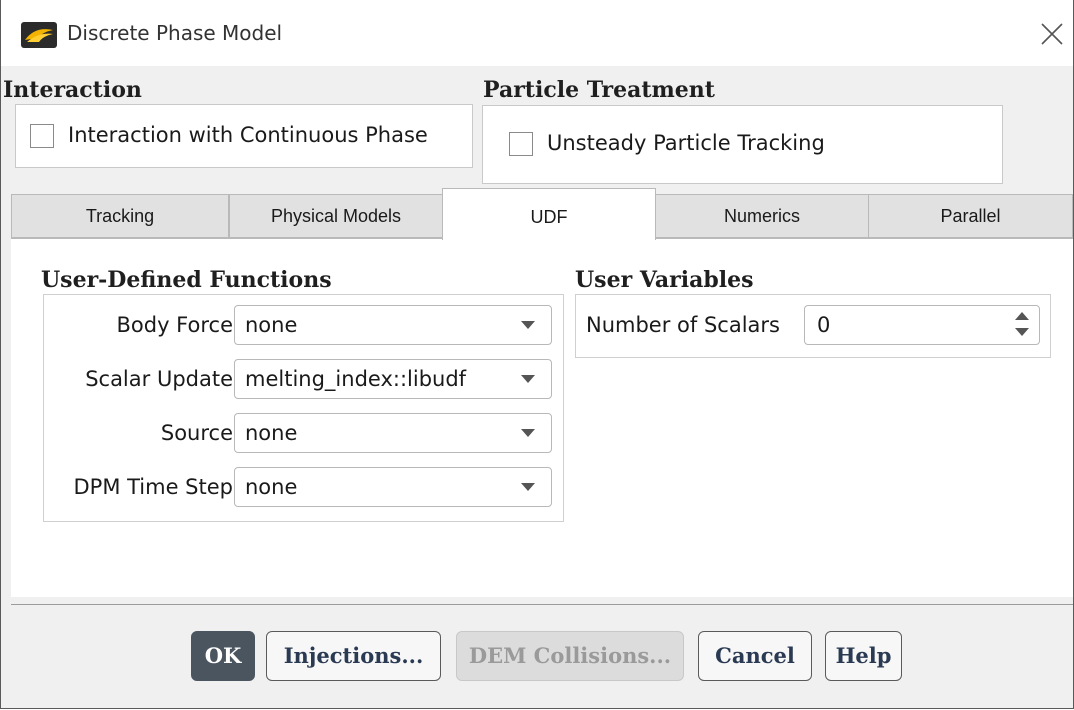 The height and width of the screenshot is (710, 1074). I want to click on interaction-continuous-phase-label: Interaction with Continuous Phase, so click(248, 135).